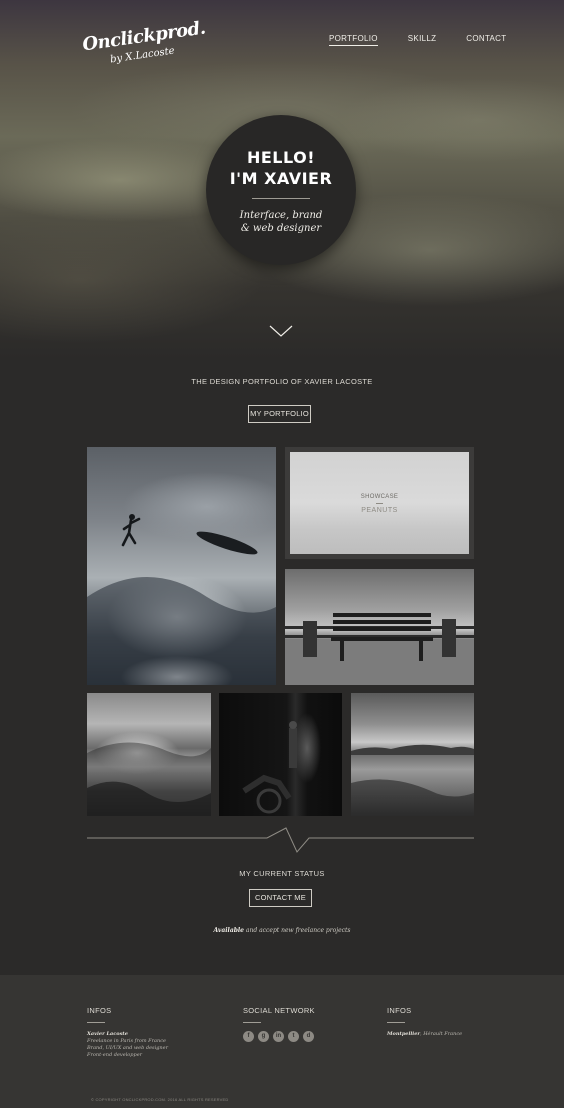  I want to click on beach-image, so click(412, 780).